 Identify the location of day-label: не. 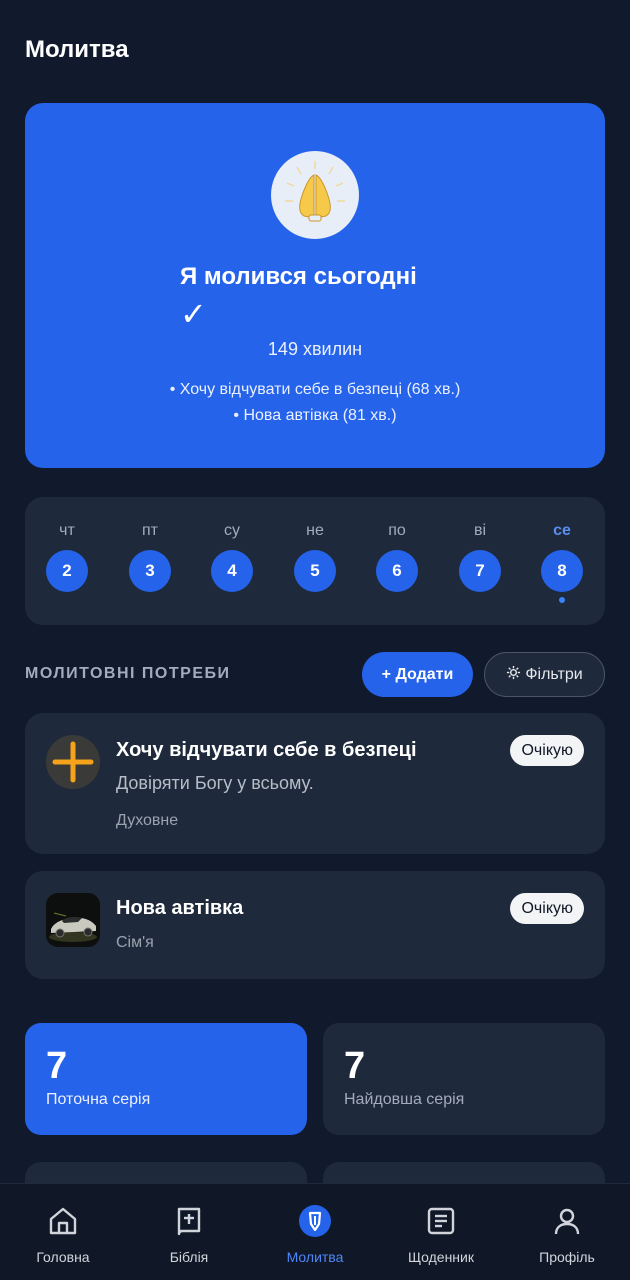
(315, 530).